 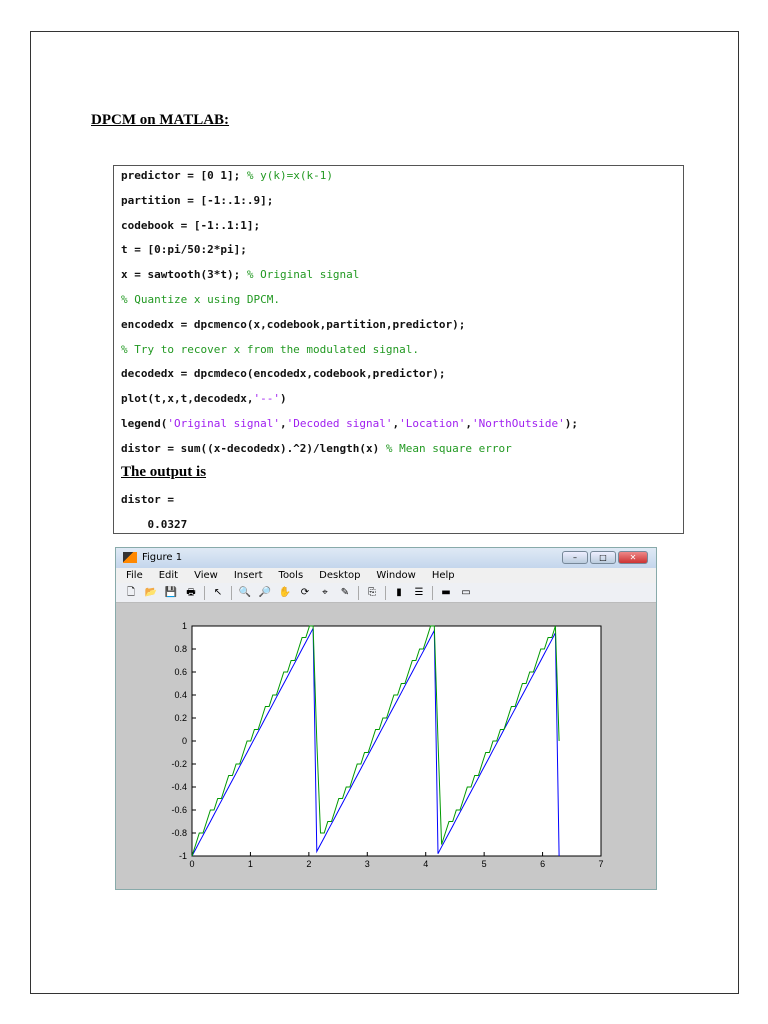 What do you see at coordinates (179, 764) in the screenshot?
I see `y-tick-label: -0.2` at bounding box center [179, 764].